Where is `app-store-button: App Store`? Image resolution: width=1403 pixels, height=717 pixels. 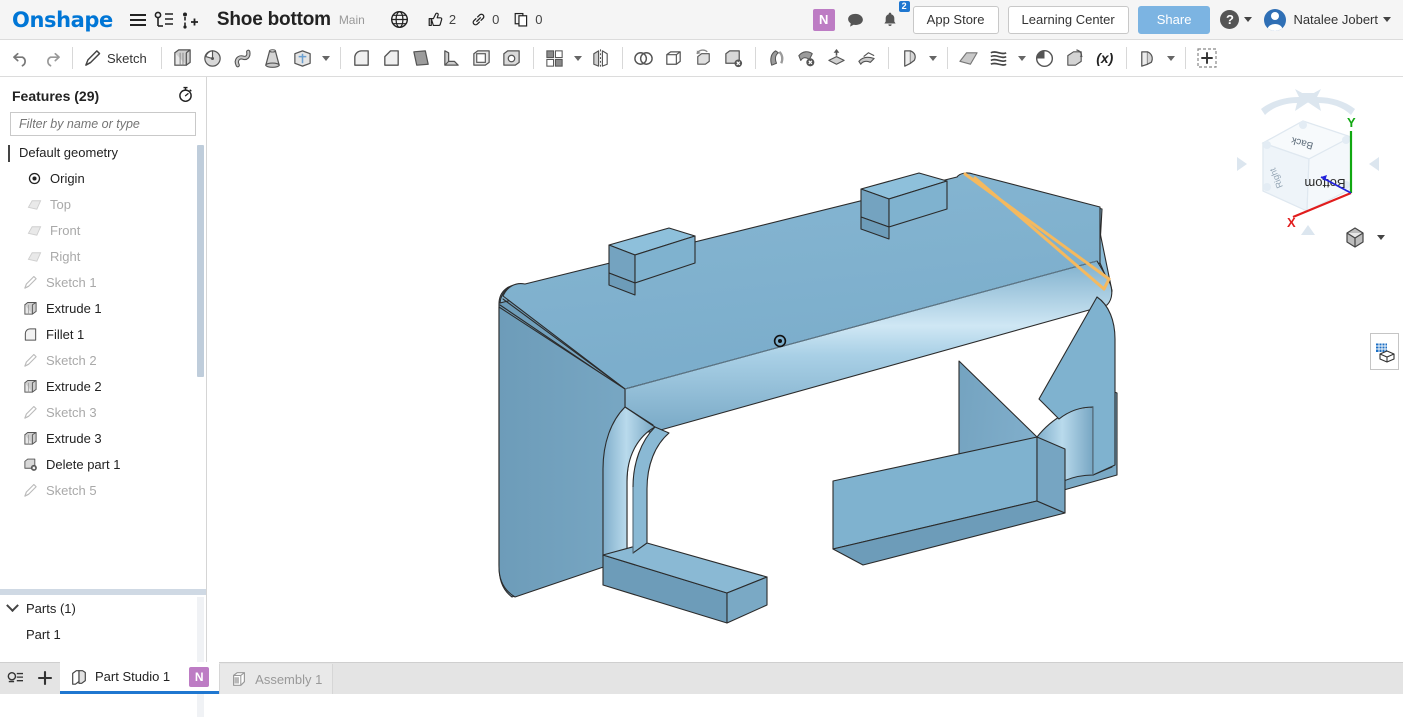 app-store-button: App Store is located at coordinates (955, 19).